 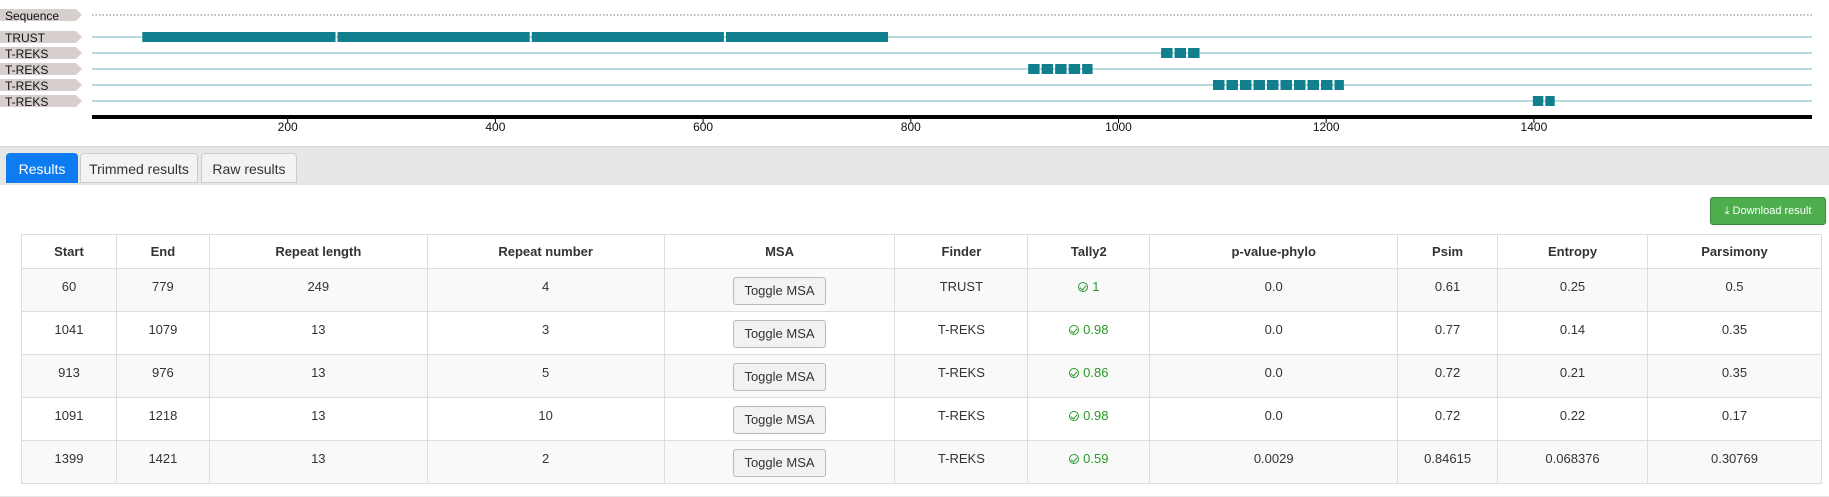 What do you see at coordinates (1572, 376) in the screenshot?
I see `cell-entropy: 0.21` at bounding box center [1572, 376].